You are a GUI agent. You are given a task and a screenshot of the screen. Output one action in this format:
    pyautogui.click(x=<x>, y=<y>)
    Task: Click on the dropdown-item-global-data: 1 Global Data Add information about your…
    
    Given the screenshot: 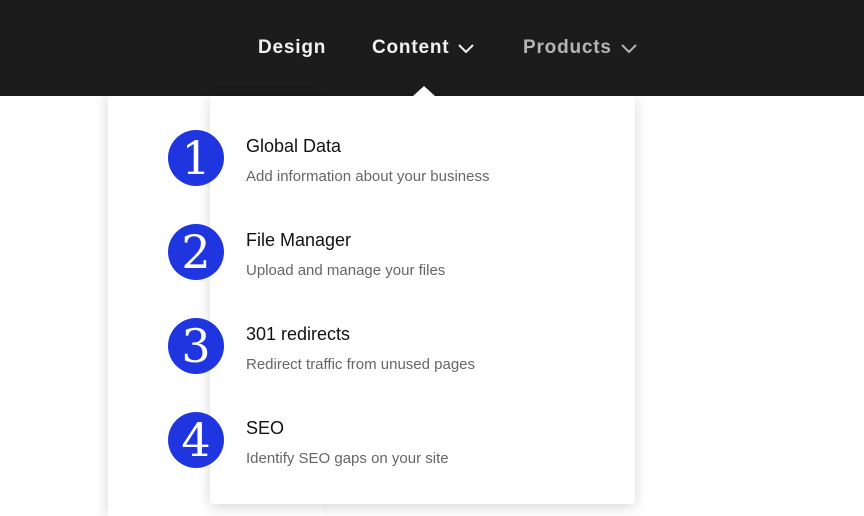 What is the action you would take?
    pyautogui.click(x=398, y=160)
    